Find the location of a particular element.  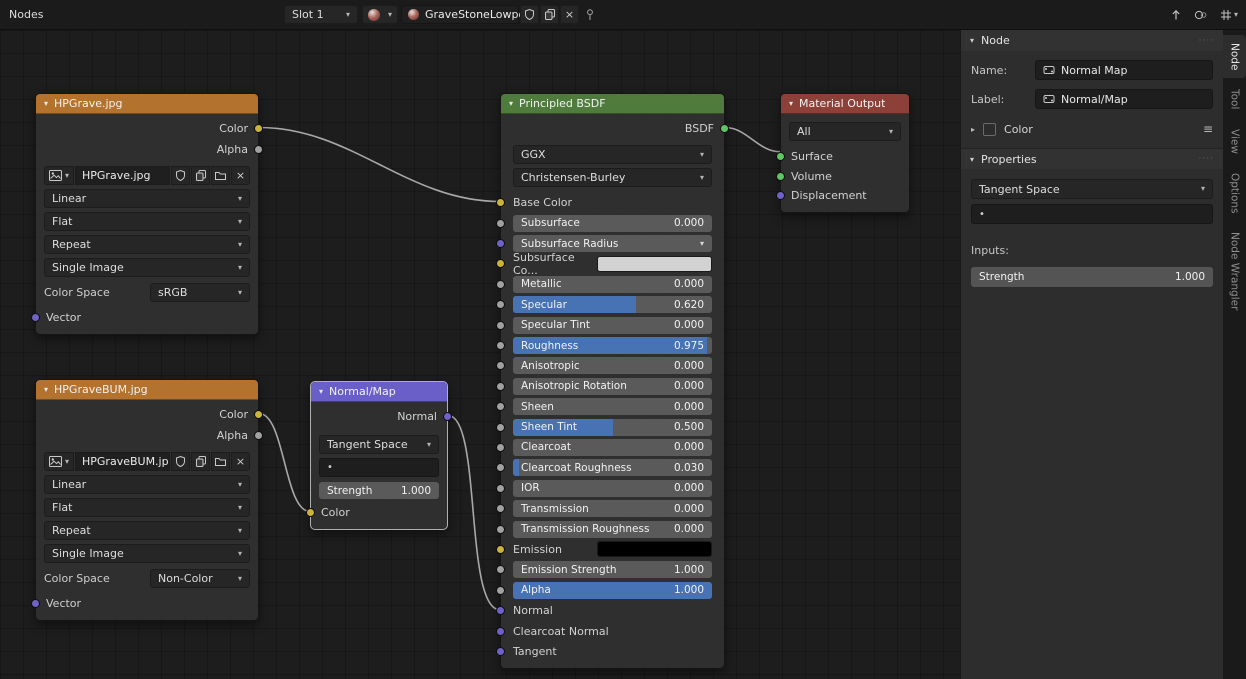

space-select-sidebar: Tangent Space ▾ is located at coordinates (1092, 189).